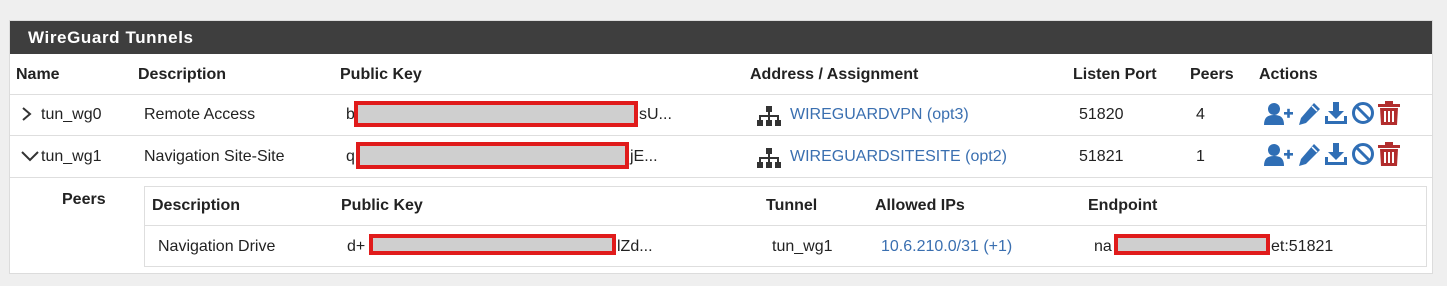 The image size is (1447, 286). I want to click on col-header-public-key: Public Key, so click(381, 75).